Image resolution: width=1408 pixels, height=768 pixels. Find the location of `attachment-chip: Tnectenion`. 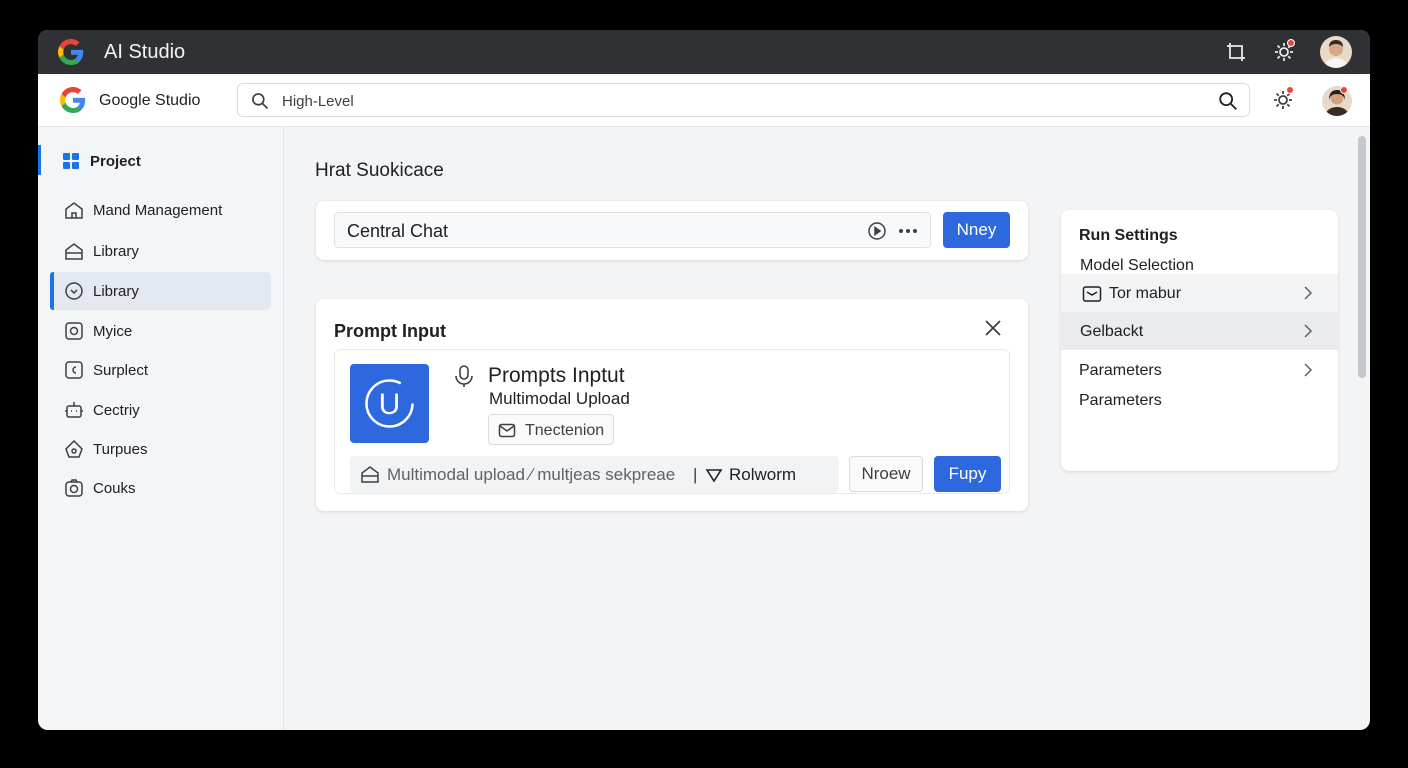

attachment-chip: Tnectenion is located at coordinates (551, 429).